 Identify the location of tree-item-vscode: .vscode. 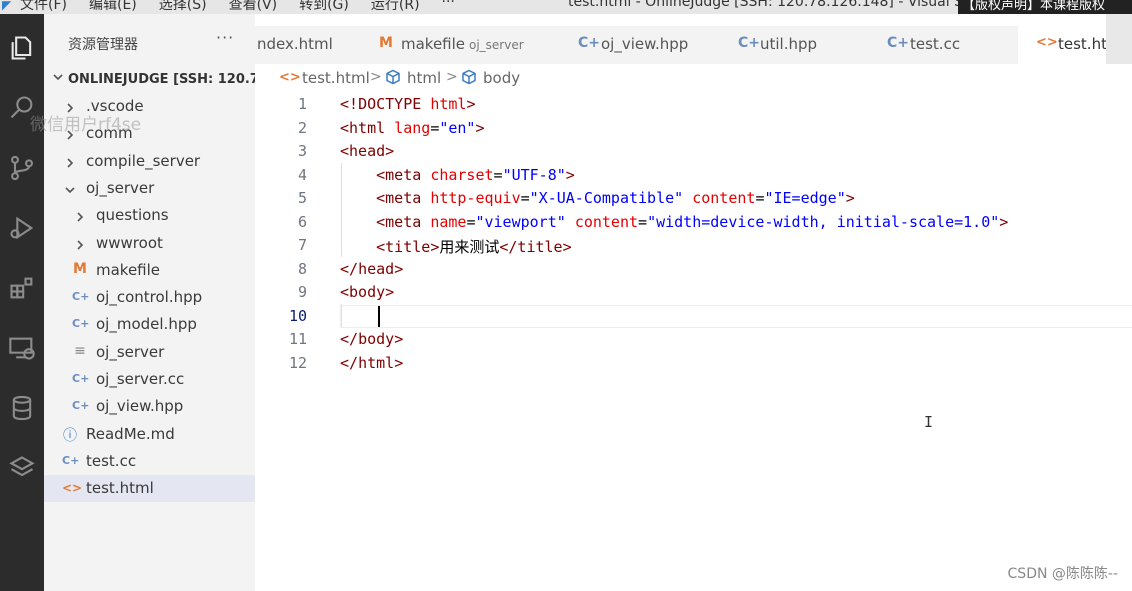
(149, 106).